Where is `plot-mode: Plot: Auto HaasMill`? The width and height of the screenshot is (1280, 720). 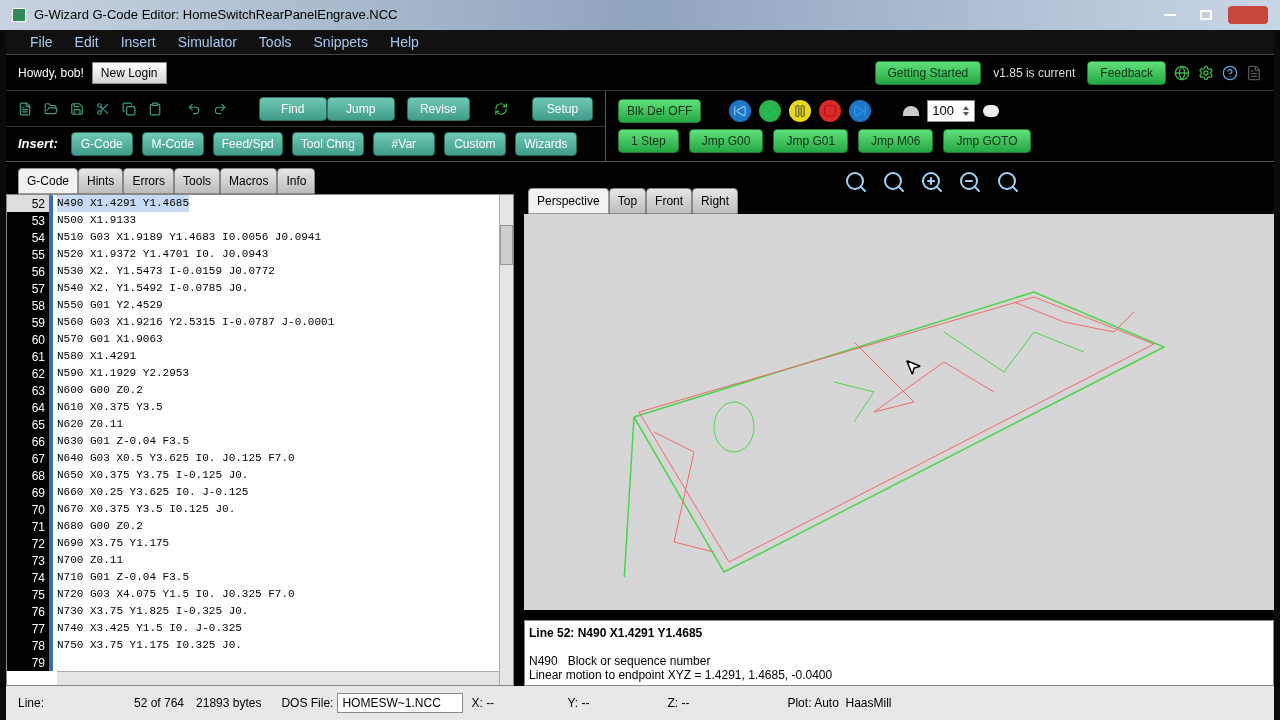
plot-mode: Plot: Auto HaasMill is located at coordinates (839, 703).